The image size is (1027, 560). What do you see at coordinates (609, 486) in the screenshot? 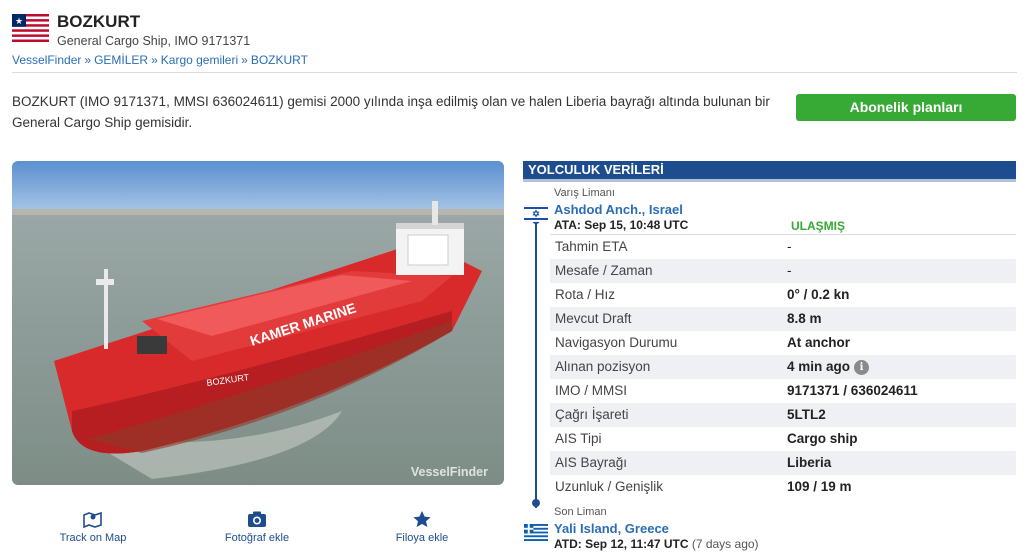
I see `row-key: Uzunluk / Genişlik` at bounding box center [609, 486].